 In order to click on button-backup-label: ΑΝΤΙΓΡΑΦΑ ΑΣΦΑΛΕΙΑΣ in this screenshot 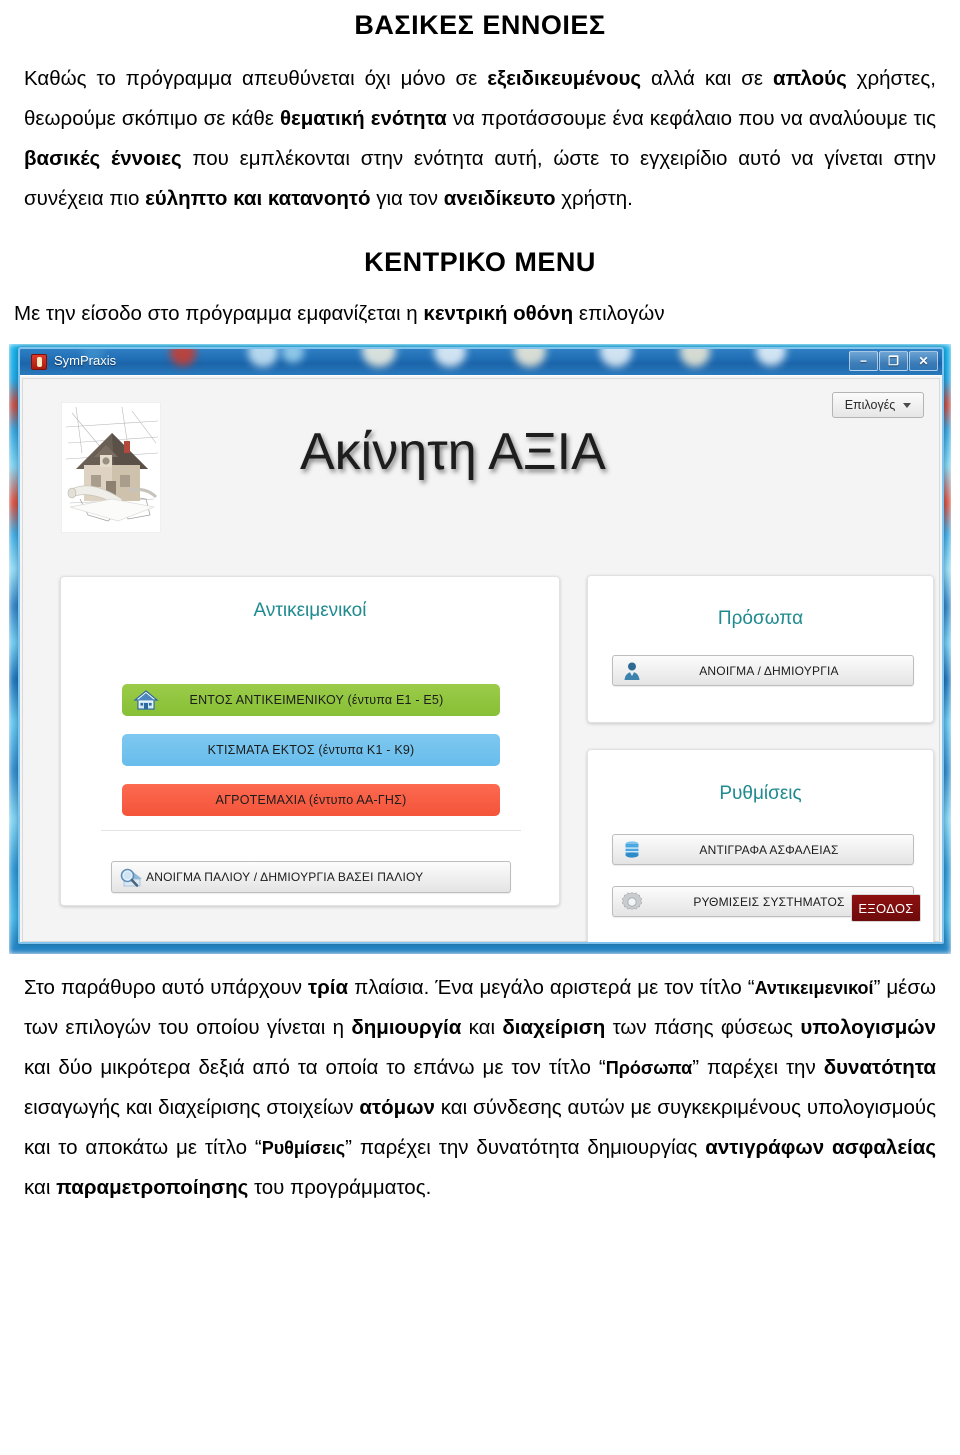, I will do `click(769, 849)`.